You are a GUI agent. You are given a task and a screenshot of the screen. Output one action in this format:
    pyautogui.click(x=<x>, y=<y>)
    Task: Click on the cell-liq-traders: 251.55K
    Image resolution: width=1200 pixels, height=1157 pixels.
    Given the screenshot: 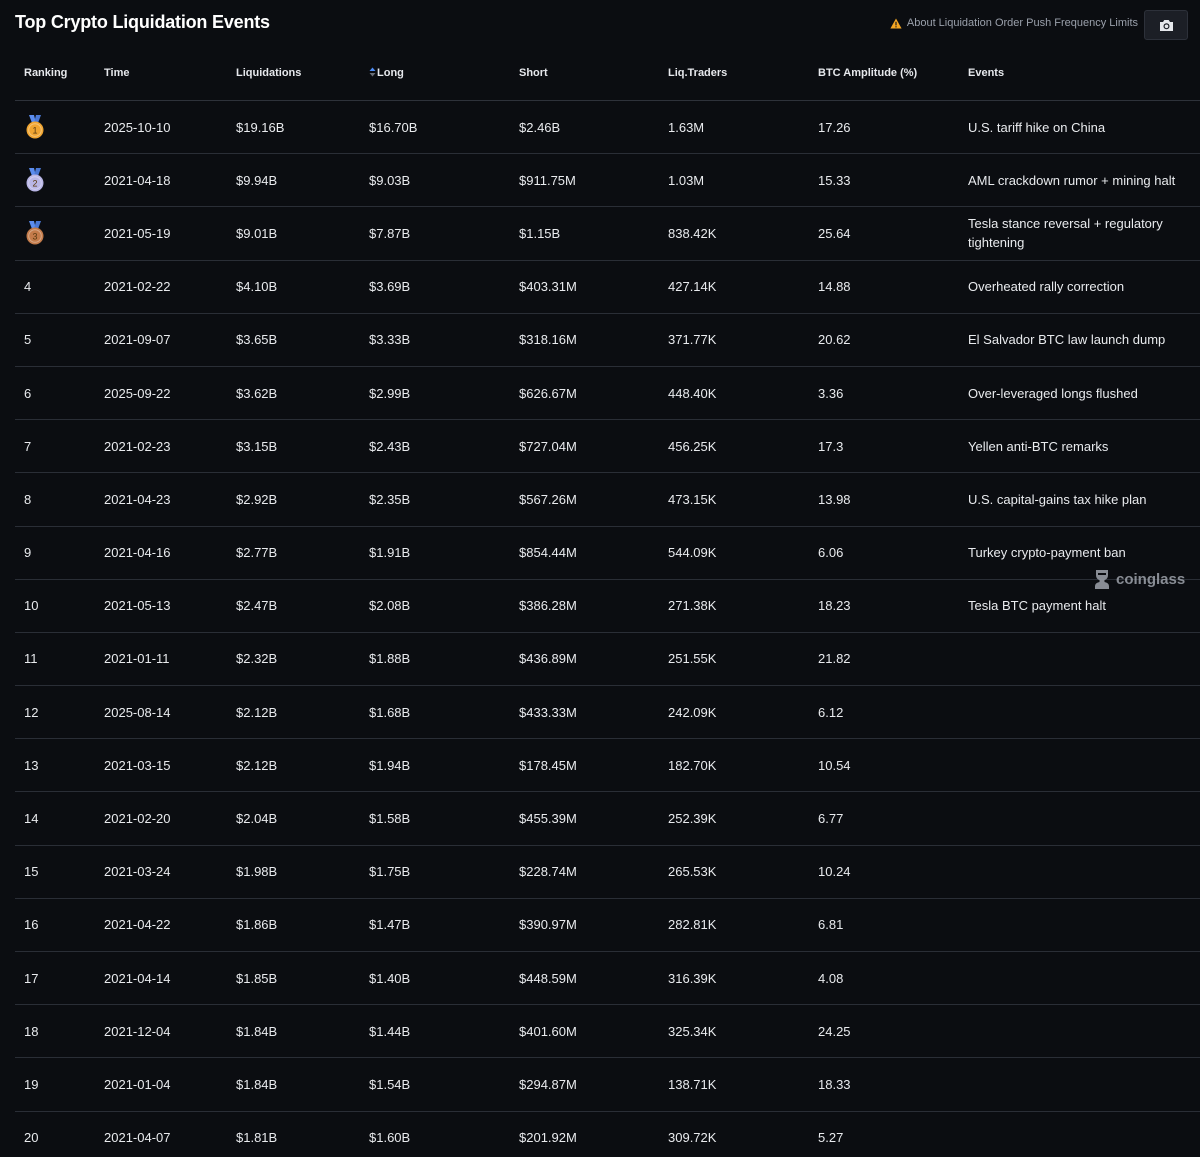 What is the action you would take?
    pyautogui.click(x=692, y=659)
    